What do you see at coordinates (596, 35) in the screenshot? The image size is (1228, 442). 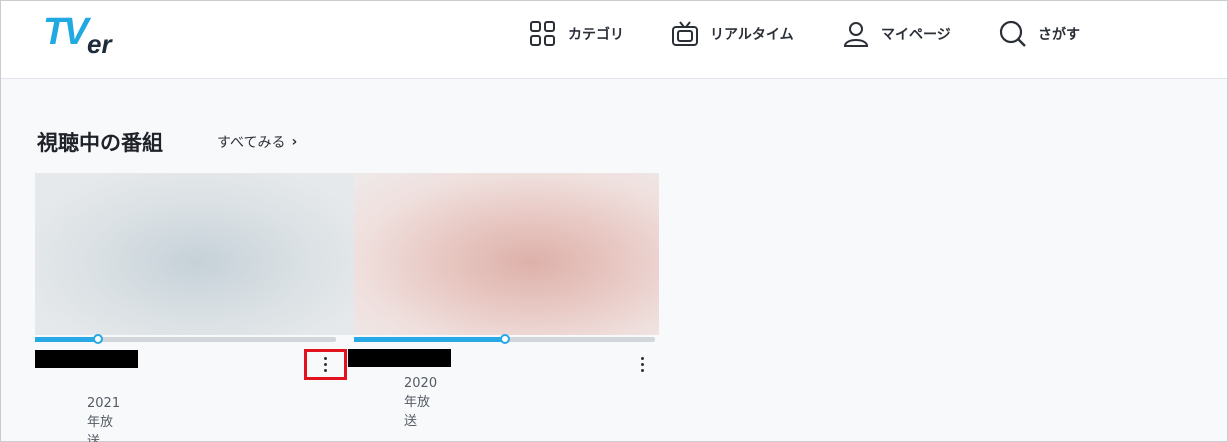 I see `nav-category-label: カテゴリ` at bounding box center [596, 35].